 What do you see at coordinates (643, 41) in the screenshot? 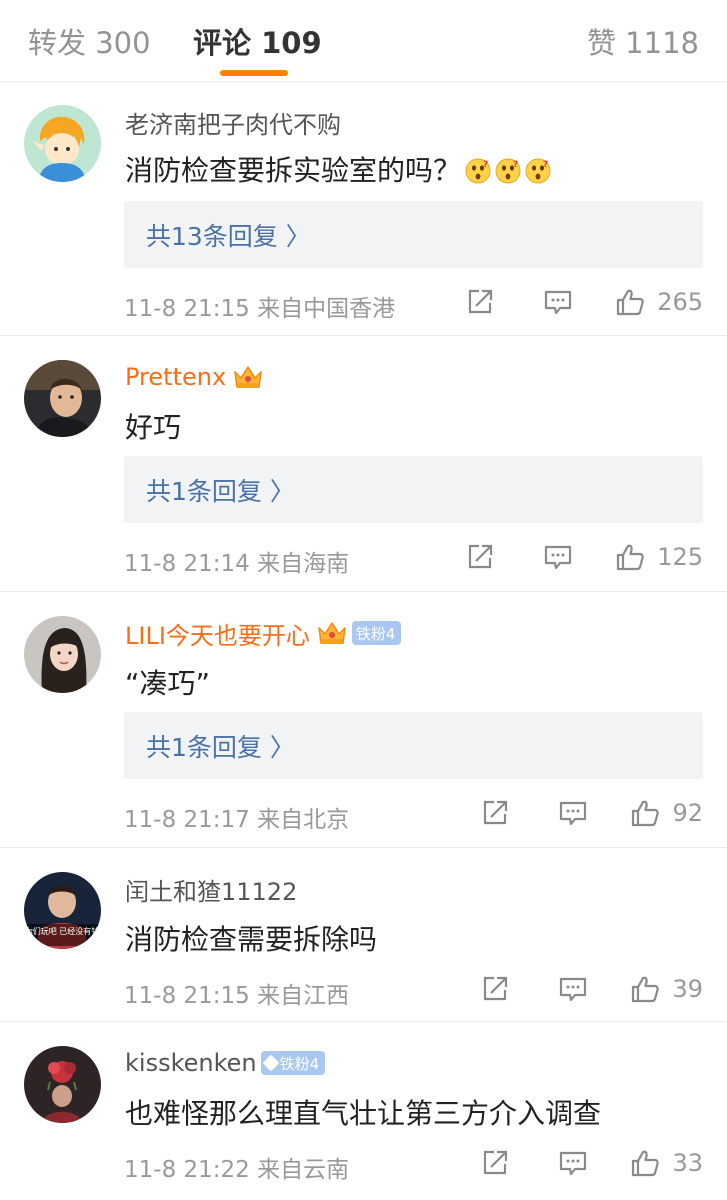
I see `tab-likes: 赞 1118` at bounding box center [643, 41].